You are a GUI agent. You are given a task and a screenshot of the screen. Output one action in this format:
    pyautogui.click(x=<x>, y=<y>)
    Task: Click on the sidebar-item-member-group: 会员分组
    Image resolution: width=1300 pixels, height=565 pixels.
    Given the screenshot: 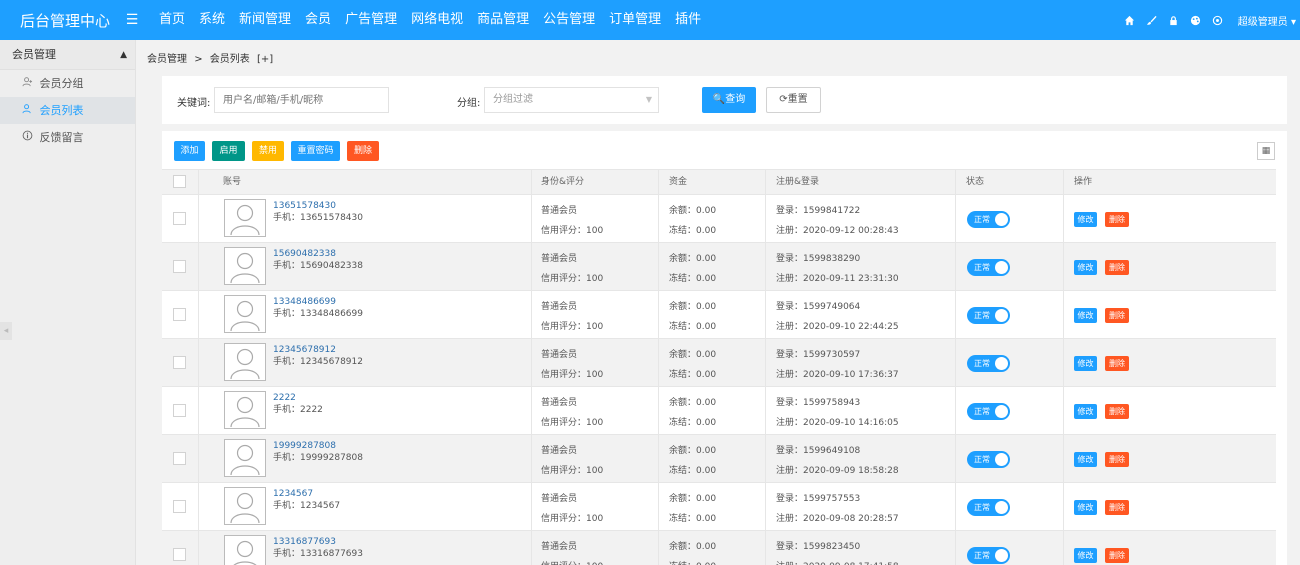 What is the action you would take?
    pyautogui.click(x=67, y=83)
    